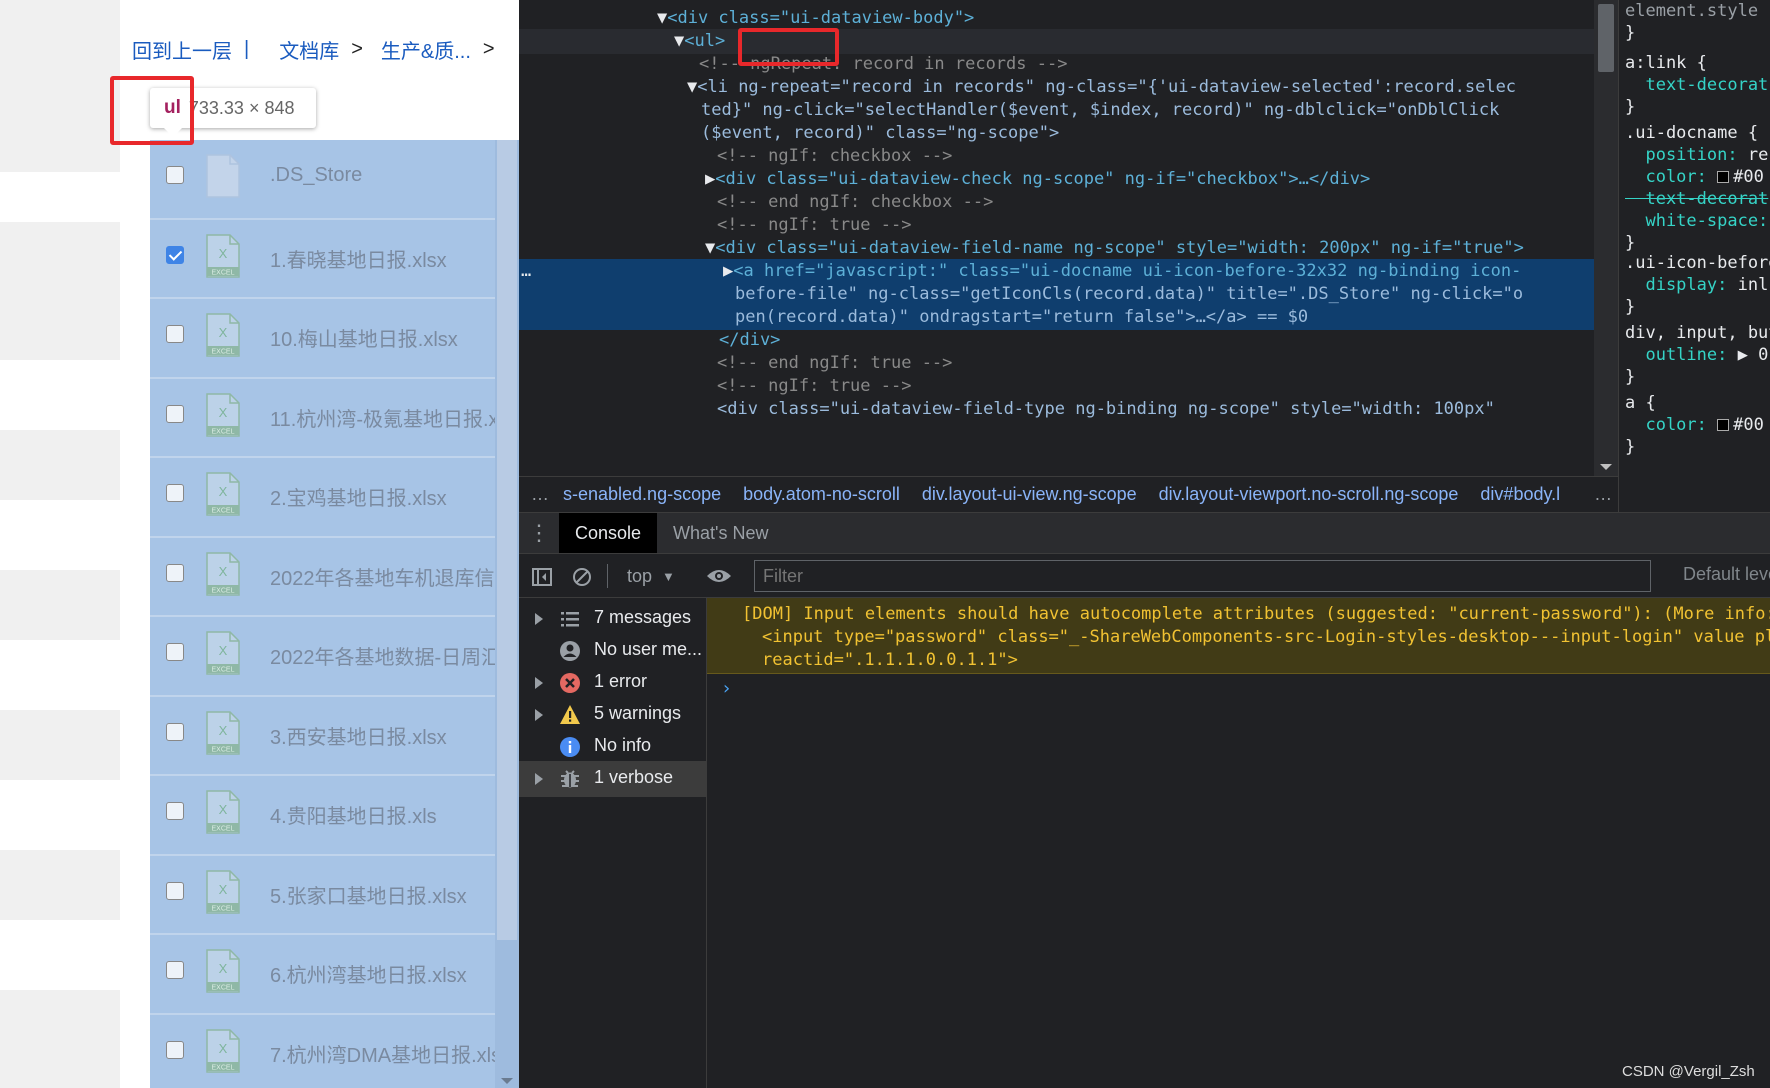 Image resolution: width=1770 pixels, height=1088 pixels. I want to click on style-rule-line: .ui-docname {, so click(1691, 133).